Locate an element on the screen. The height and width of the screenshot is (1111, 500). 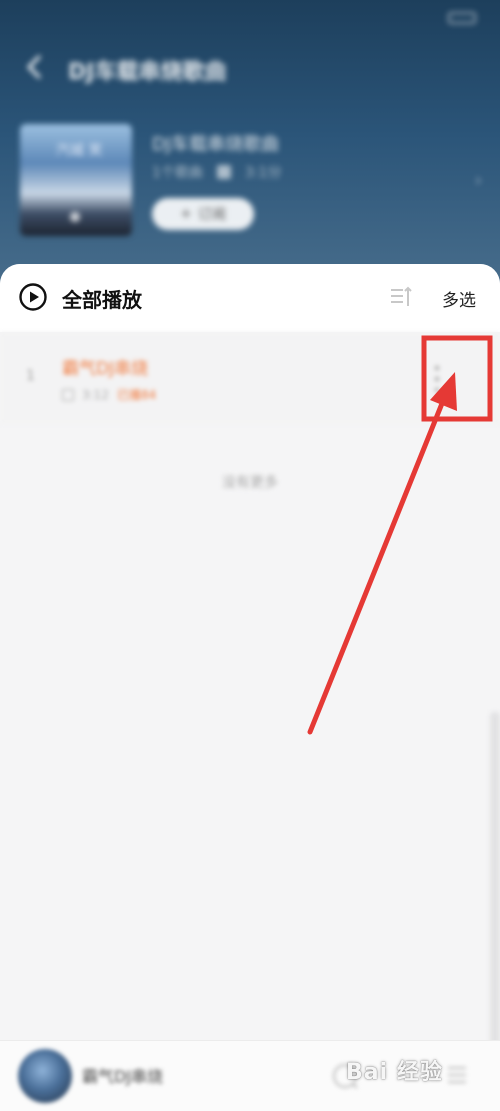
more-options-icon is located at coordinates (437, 379).